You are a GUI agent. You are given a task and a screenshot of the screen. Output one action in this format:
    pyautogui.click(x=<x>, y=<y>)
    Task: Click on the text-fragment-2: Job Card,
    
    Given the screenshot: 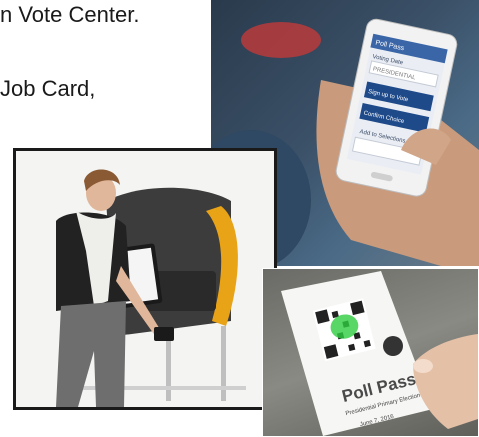 What is the action you would take?
    pyautogui.click(x=48, y=88)
    